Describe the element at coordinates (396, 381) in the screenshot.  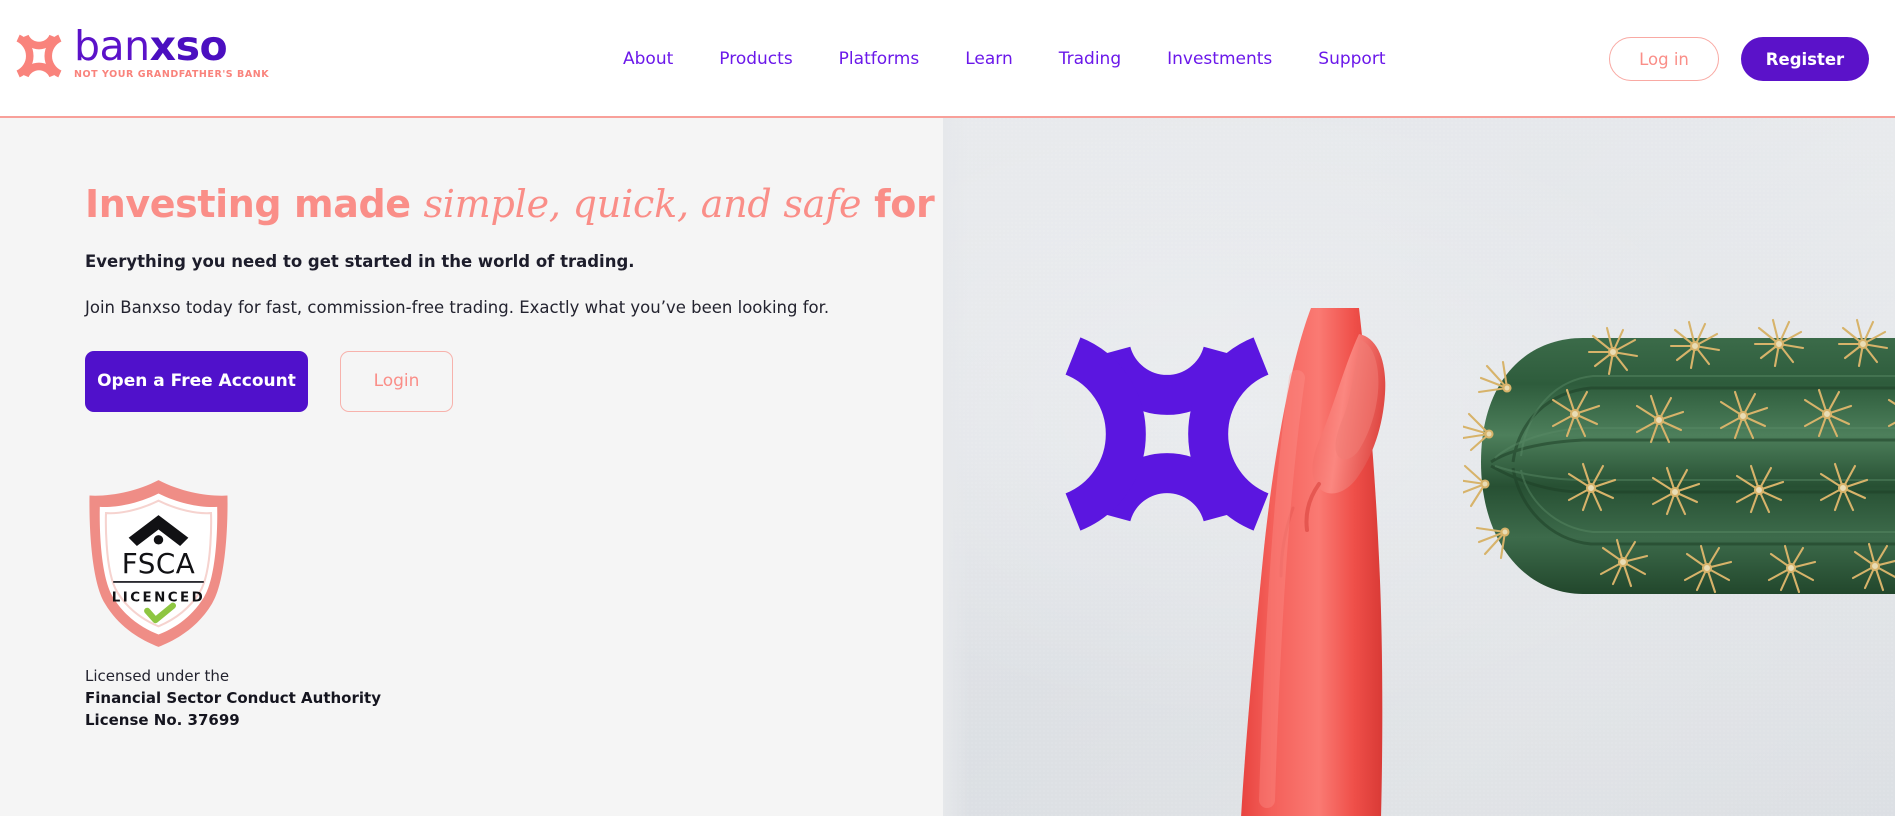
I see `hero-login-button: Login` at that location.